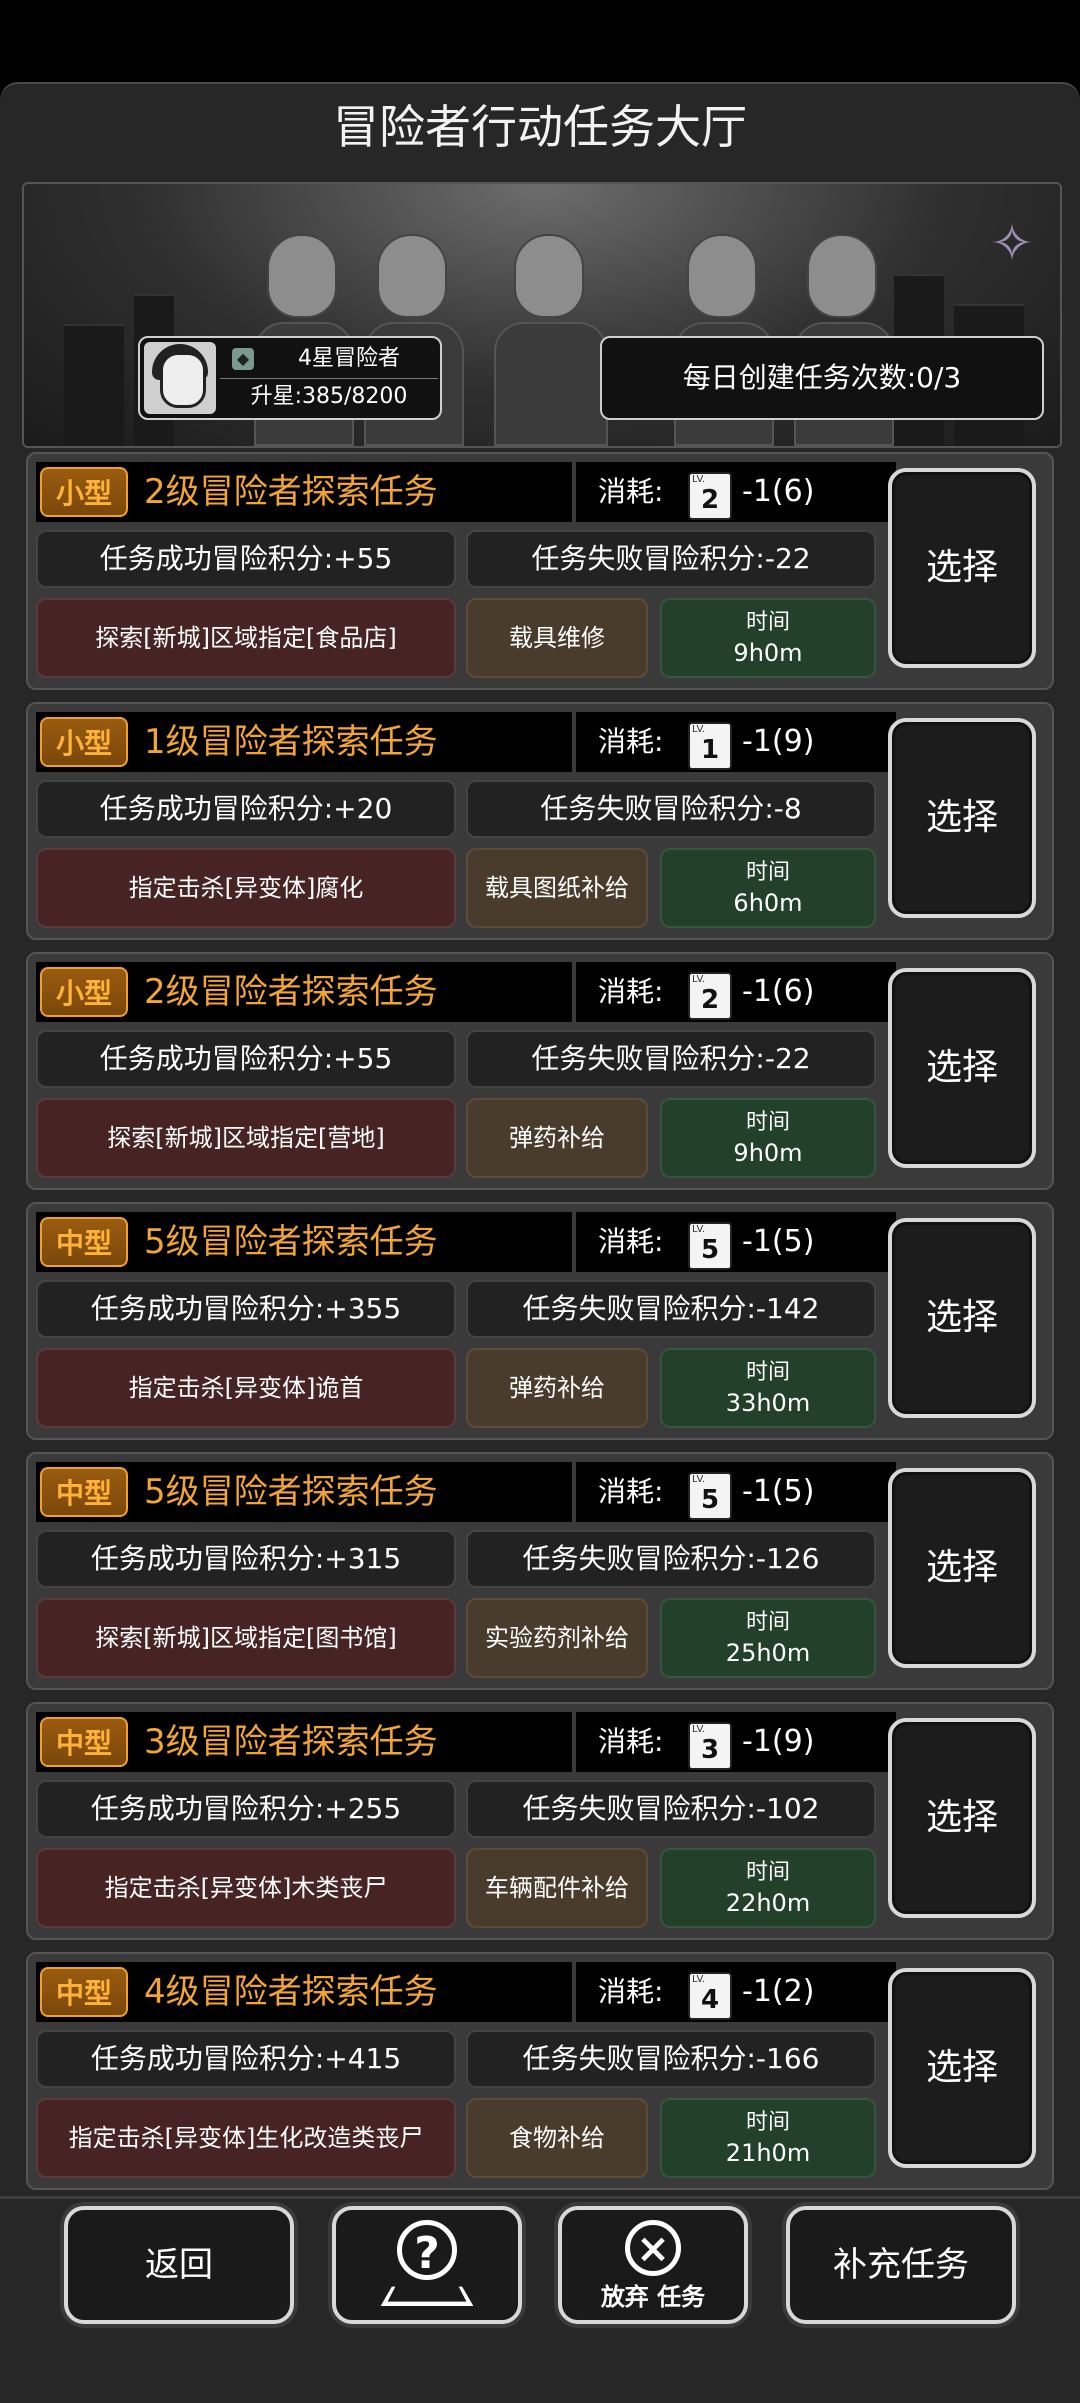 The width and height of the screenshot is (1080, 2403). I want to click on abandon-task-label: 放弃 任务, so click(653, 2297).